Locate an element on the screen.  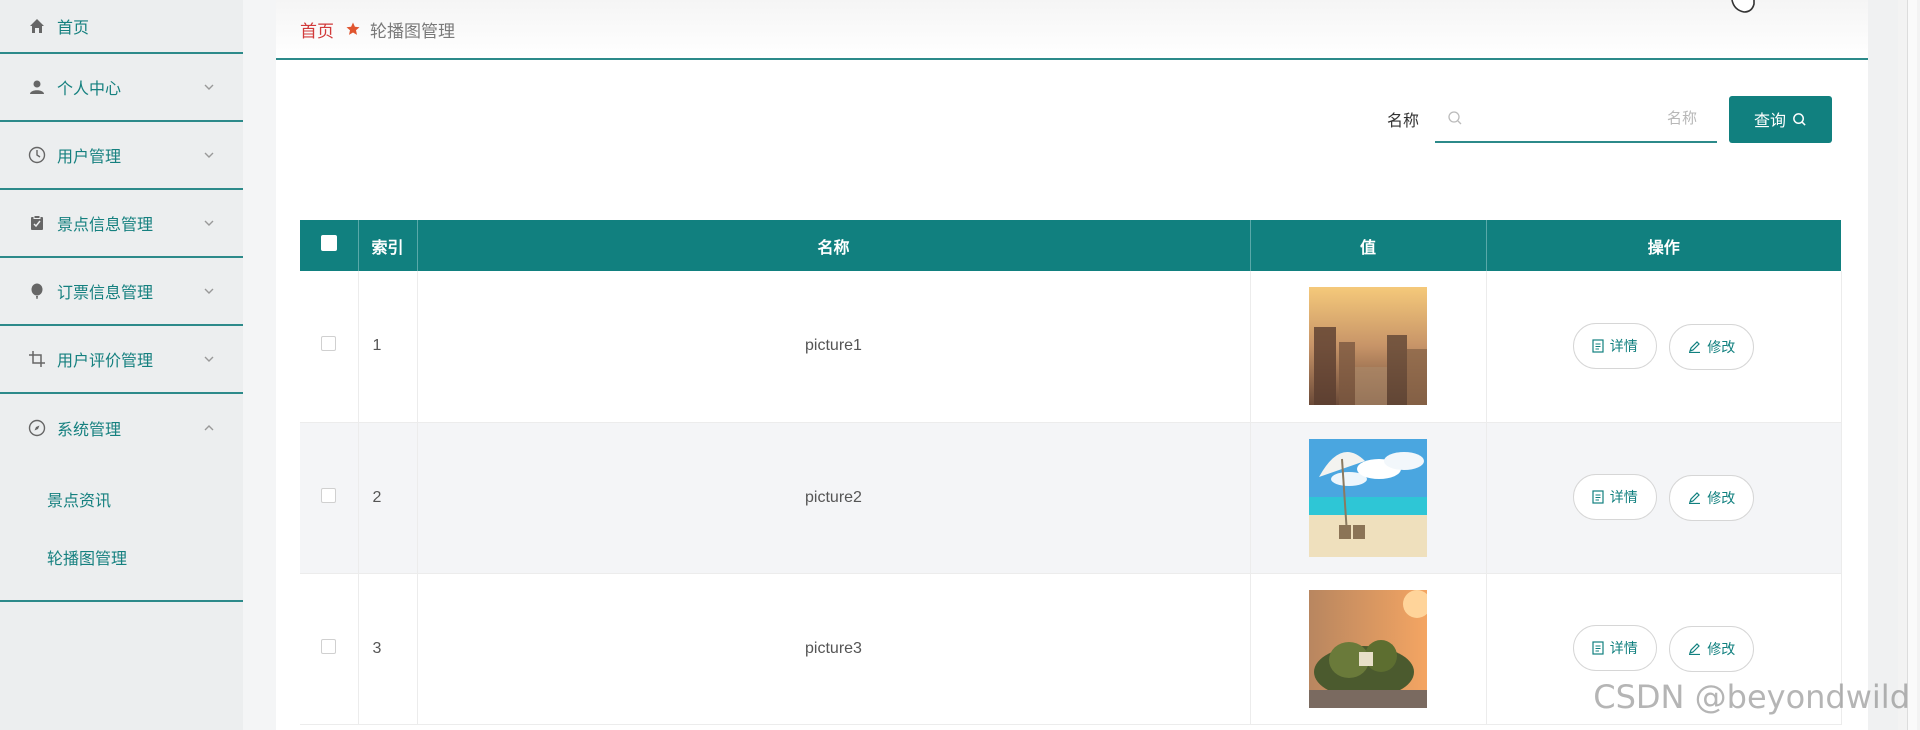
breadcrumb-home: 首页 is located at coordinates (317, 29).